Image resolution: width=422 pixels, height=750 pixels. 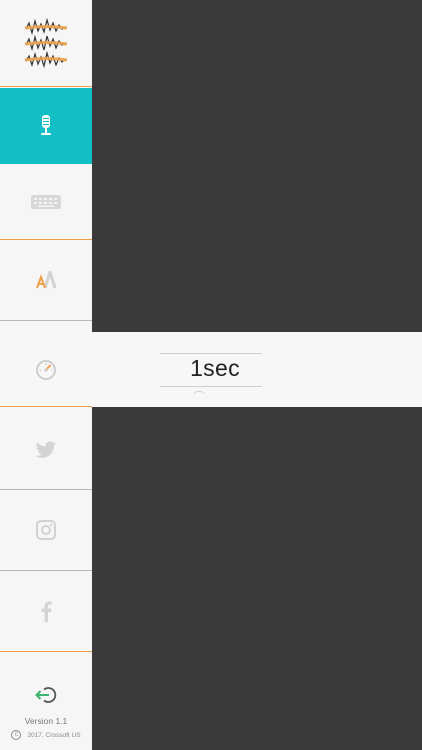 What do you see at coordinates (211, 386) in the screenshot?
I see `picker-selection-bottom-line` at bounding box center [211, 386].